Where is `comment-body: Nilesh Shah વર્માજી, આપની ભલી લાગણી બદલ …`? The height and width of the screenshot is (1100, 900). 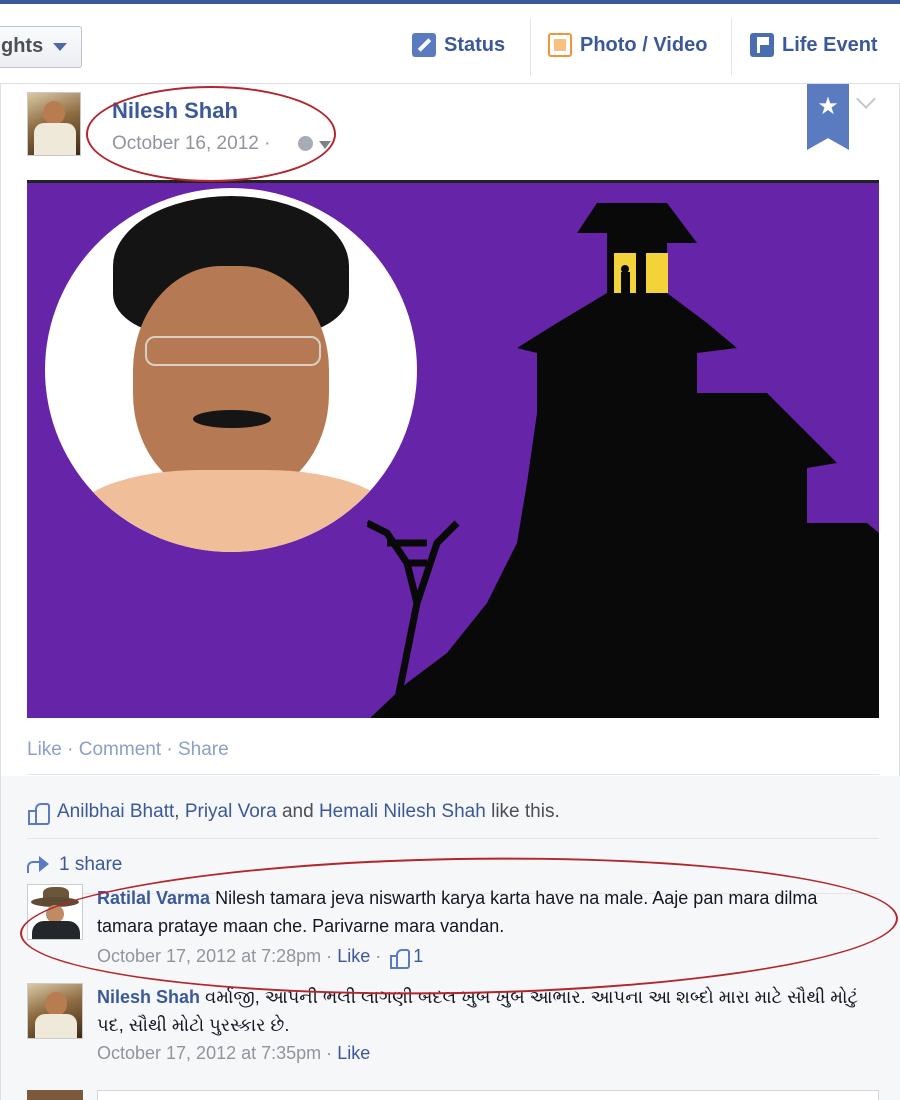
comment-body: Nilesh Shah વર્માજી, આપની ભલી લાગણી બદલ … is located at coordinates (482, 1011).